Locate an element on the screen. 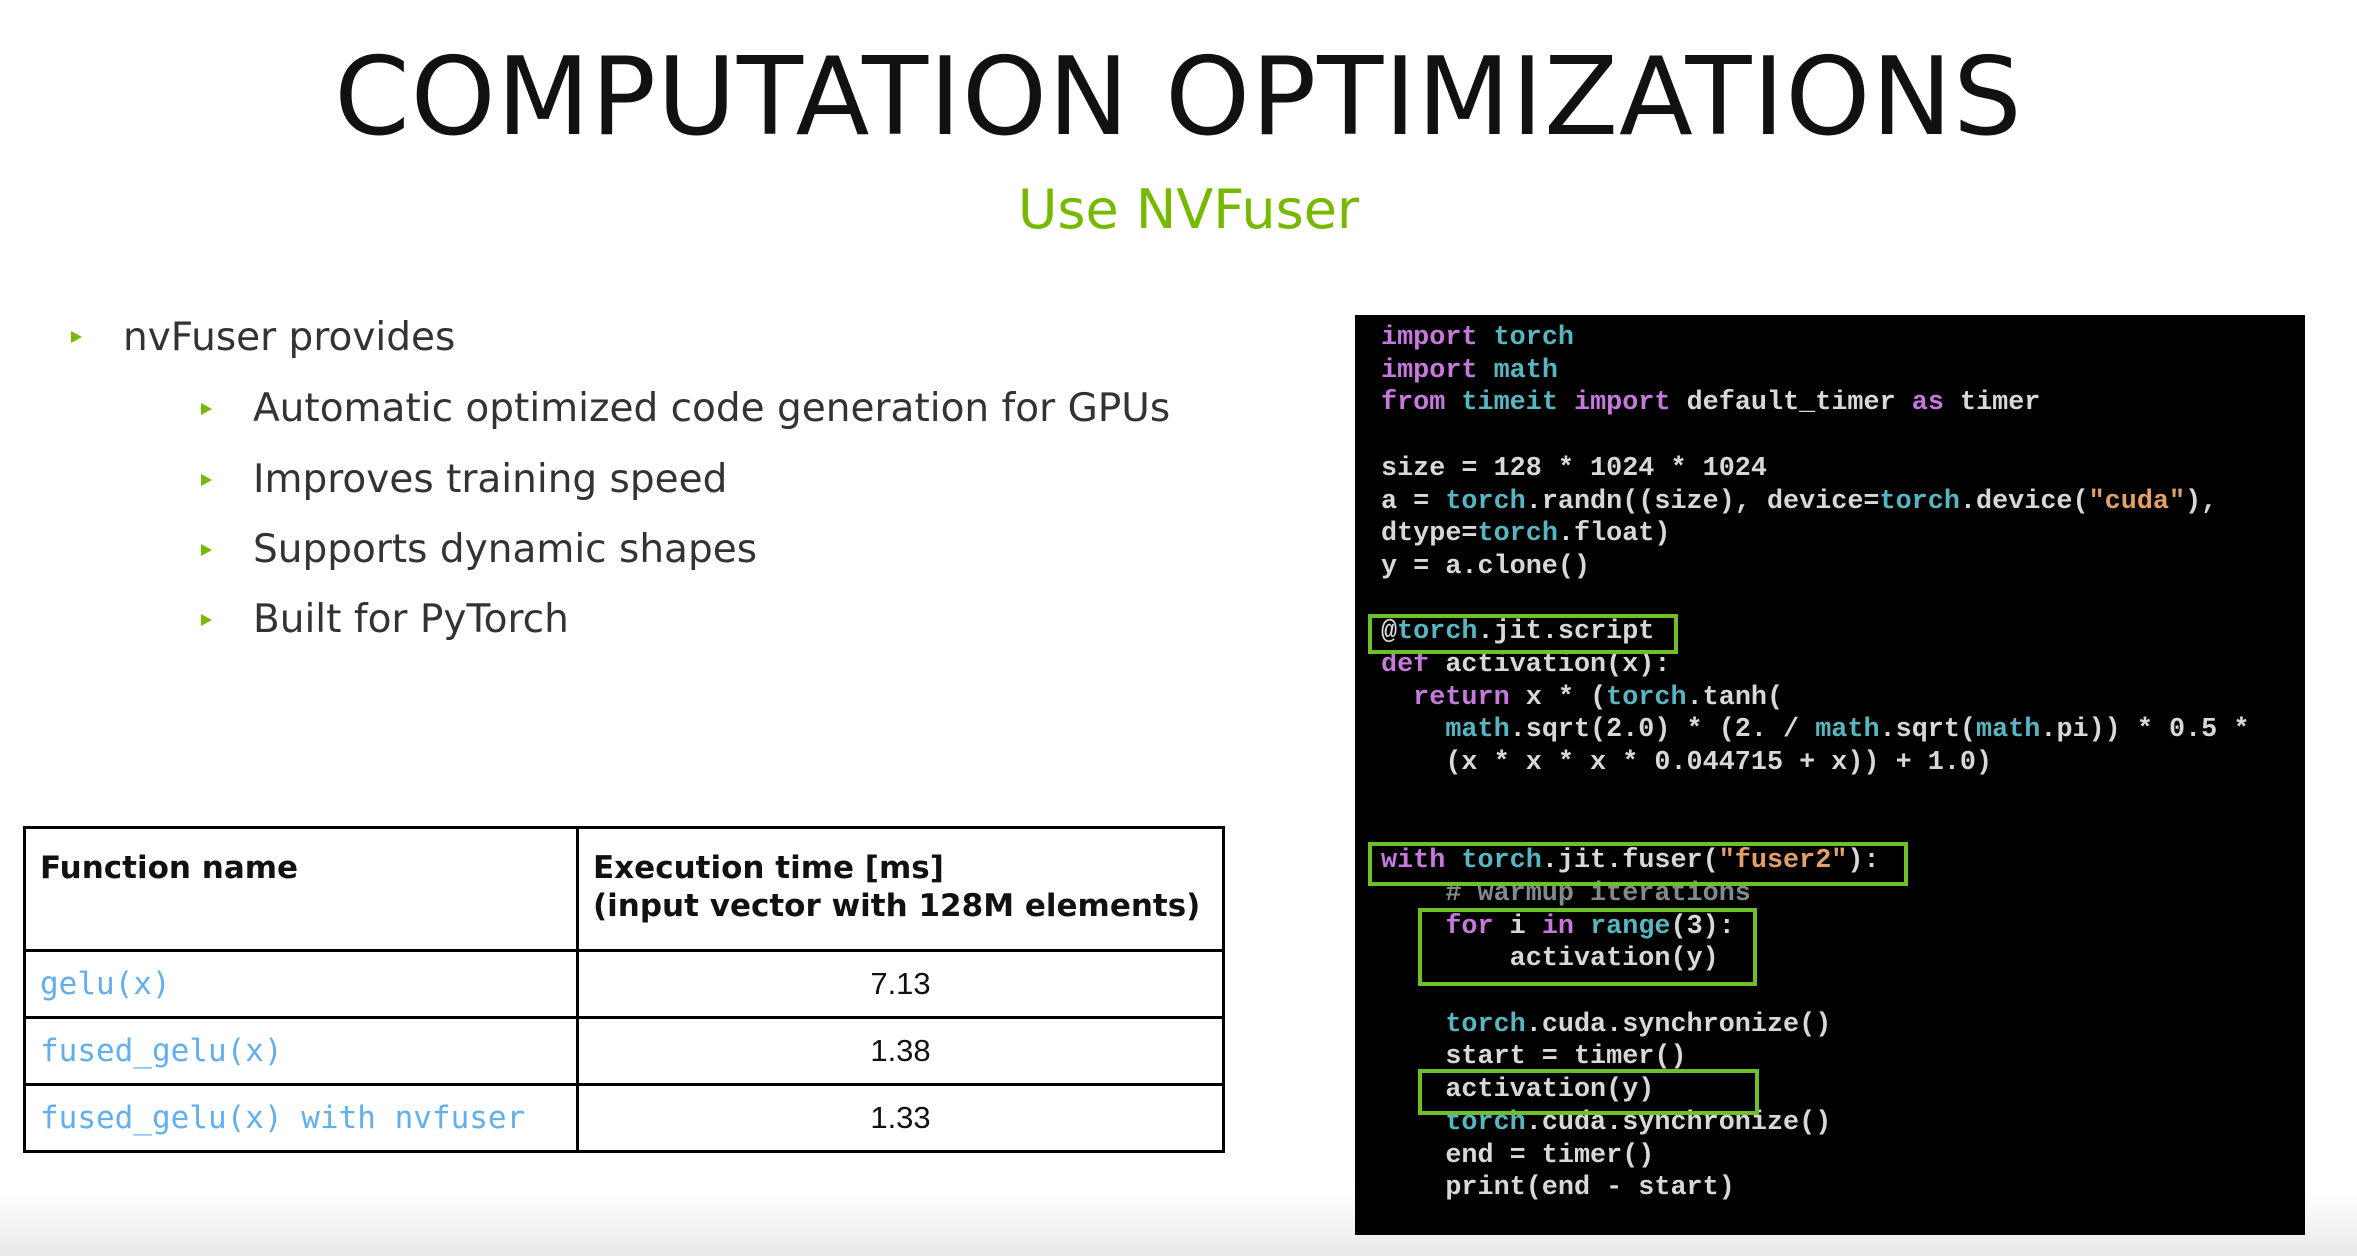  function-name-cell: fused_gelu(x) is located at coordinates (301, 1051).